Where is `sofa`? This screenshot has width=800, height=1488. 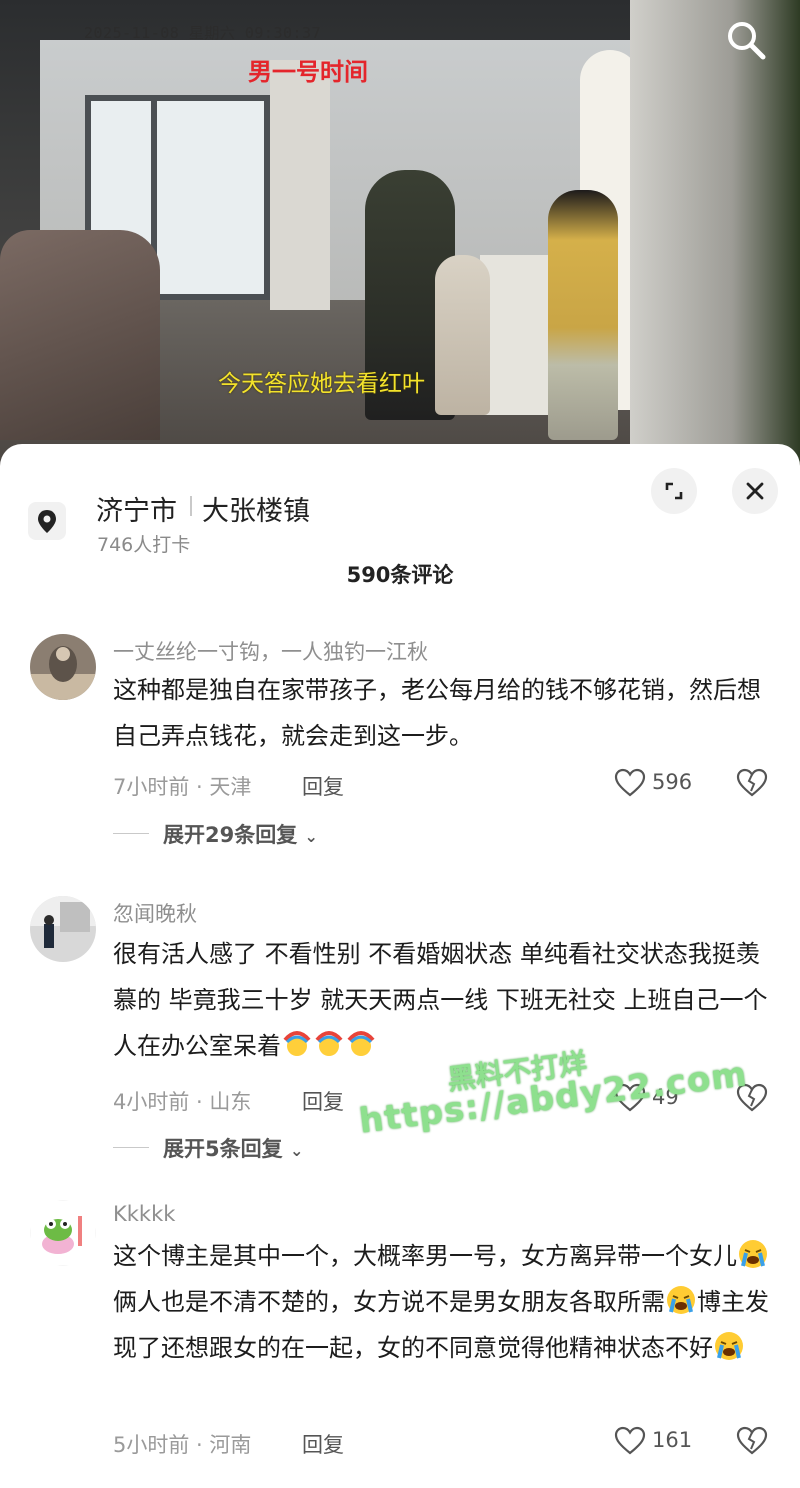
sofa is located at coordinates (80, 335).